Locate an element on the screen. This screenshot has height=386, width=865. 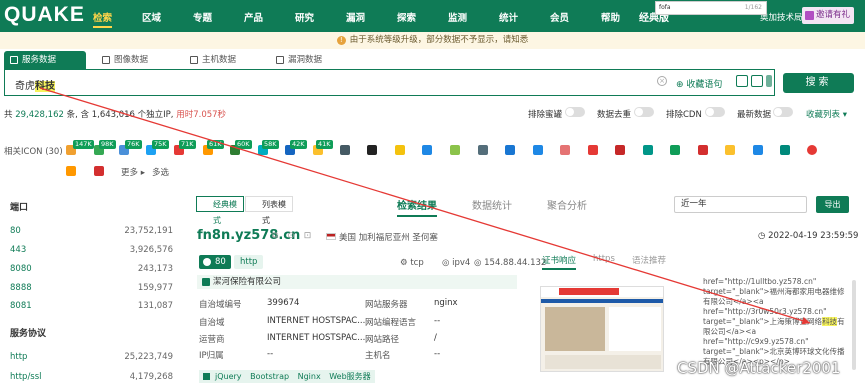
tab-service-data: 服务数据 is located at coordinates (45, 60).